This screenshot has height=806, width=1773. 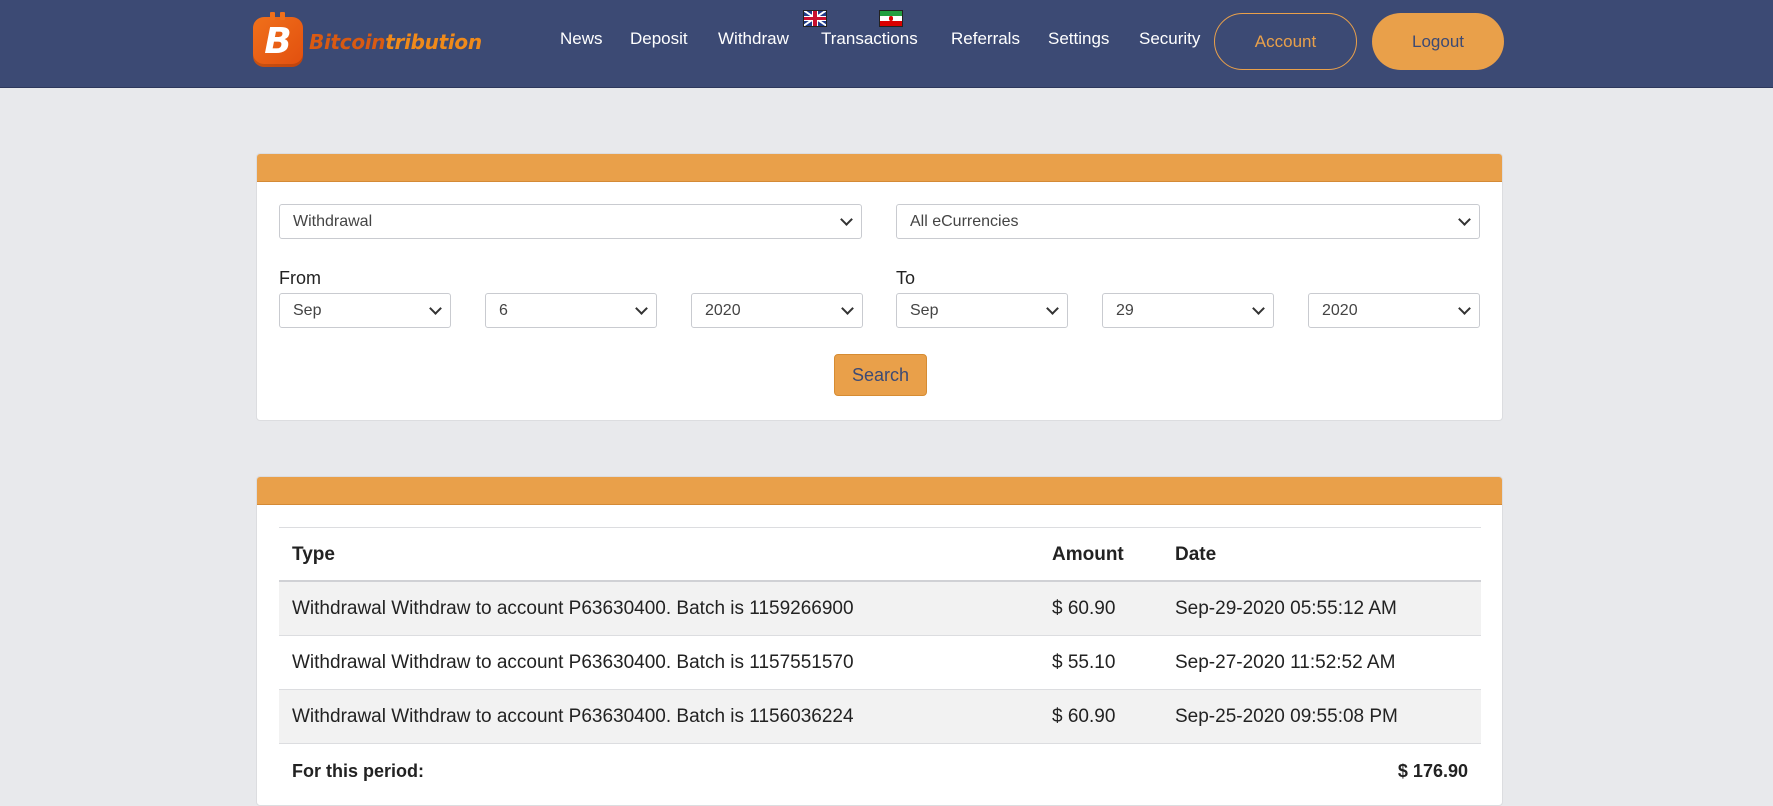 What do you see at coordinates (1169, 39) in the screenshot?
I see `nav-security: Security` at bounding box center [1169, 39].